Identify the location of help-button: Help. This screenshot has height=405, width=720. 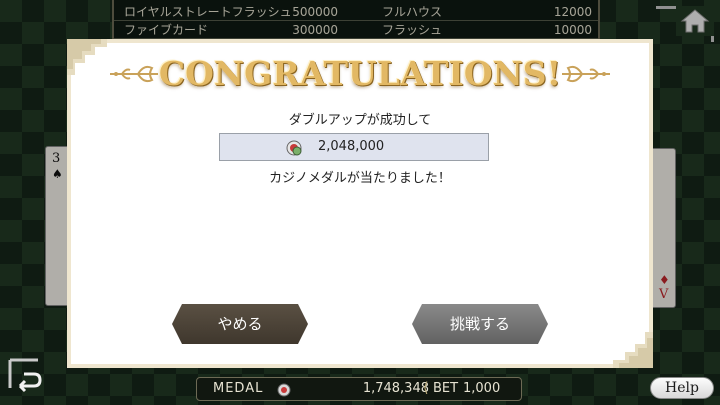
(682, 388).